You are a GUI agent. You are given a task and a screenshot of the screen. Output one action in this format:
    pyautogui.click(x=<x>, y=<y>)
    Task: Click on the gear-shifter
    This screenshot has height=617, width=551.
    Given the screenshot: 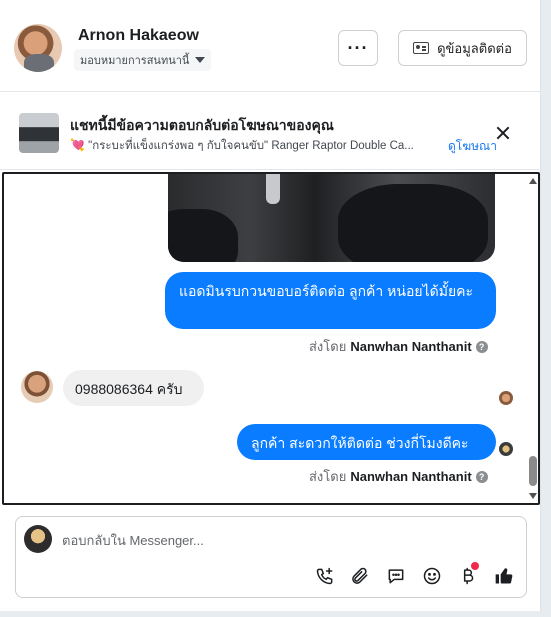 What is the action you would take?
    pyautogui.click(x=273, y=189)
    